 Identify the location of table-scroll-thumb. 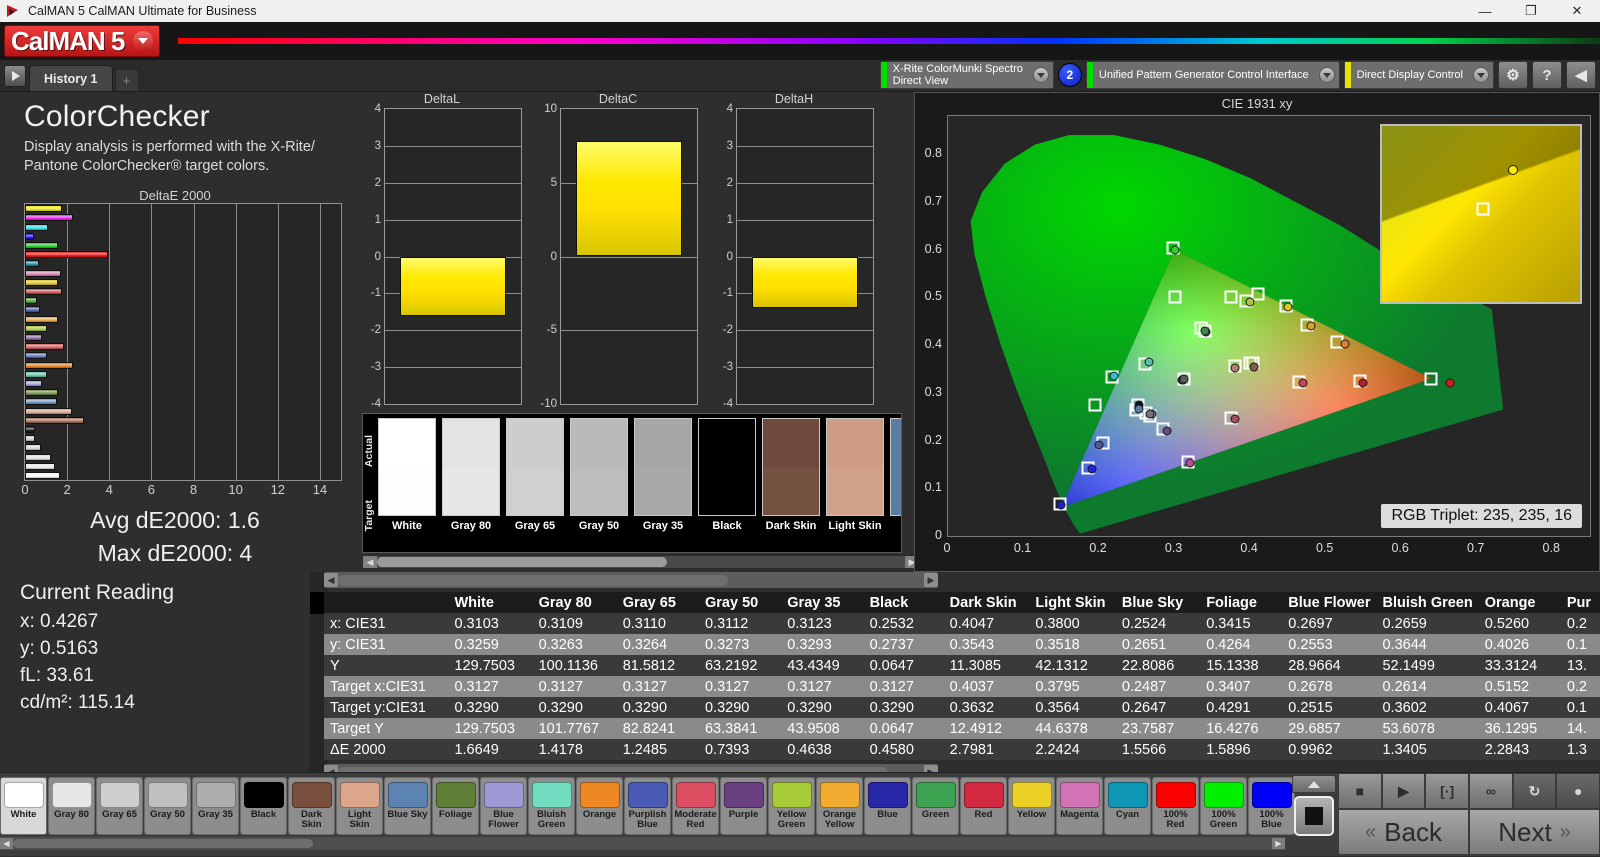
(533, 580).